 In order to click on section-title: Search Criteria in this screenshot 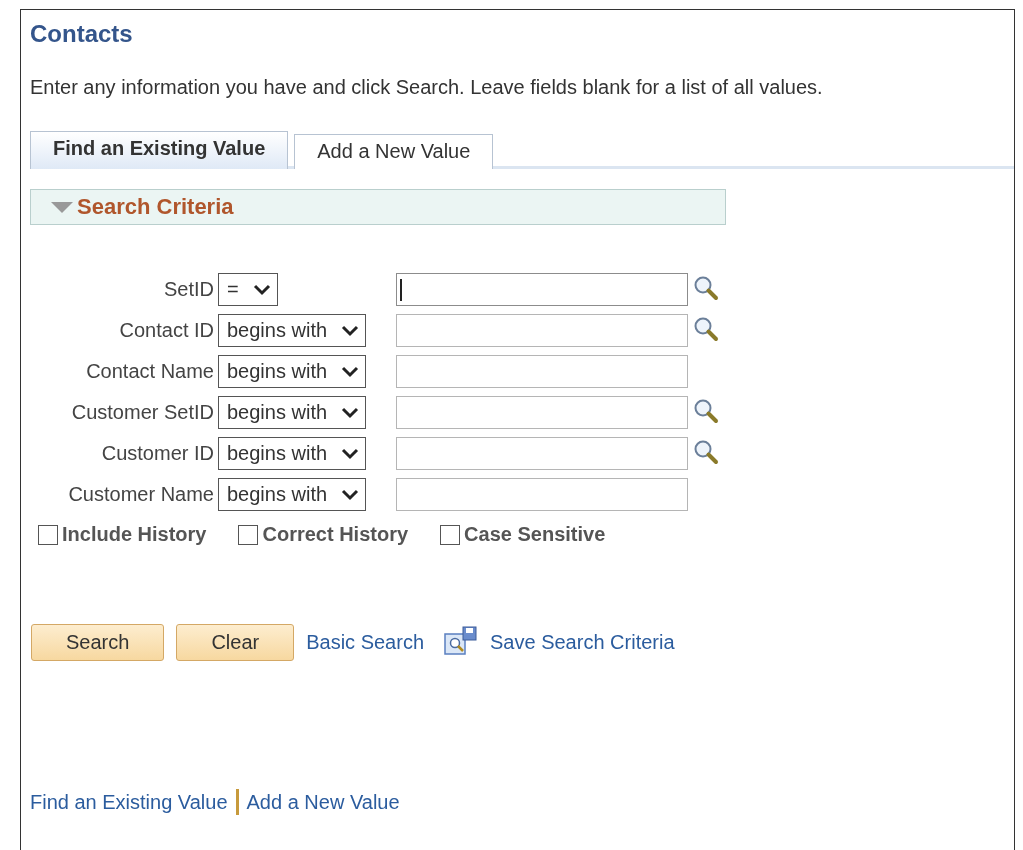, I will do `click(155, 207)`.